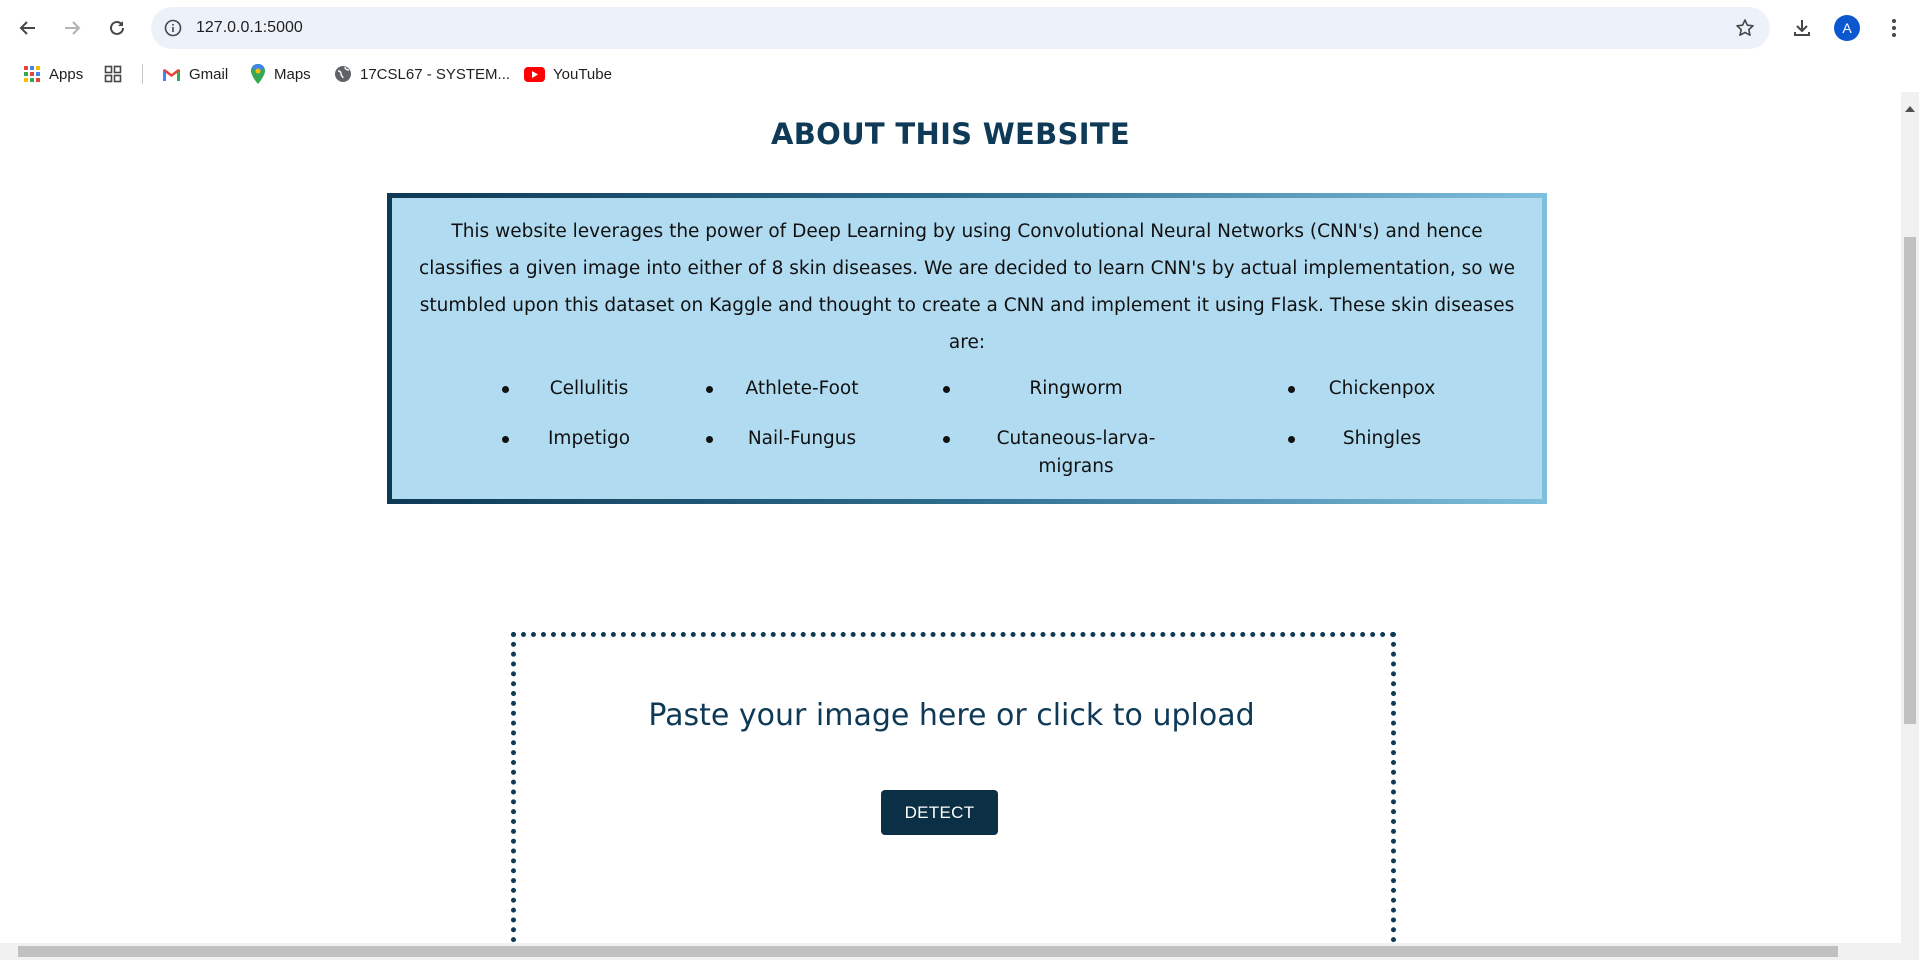 The height and width of the screenshot is (960, 1919). What do you see at coordinates (953, 787) in the screenshot?
I see `image-upload-dropzone` at bounding box center [953, 787].